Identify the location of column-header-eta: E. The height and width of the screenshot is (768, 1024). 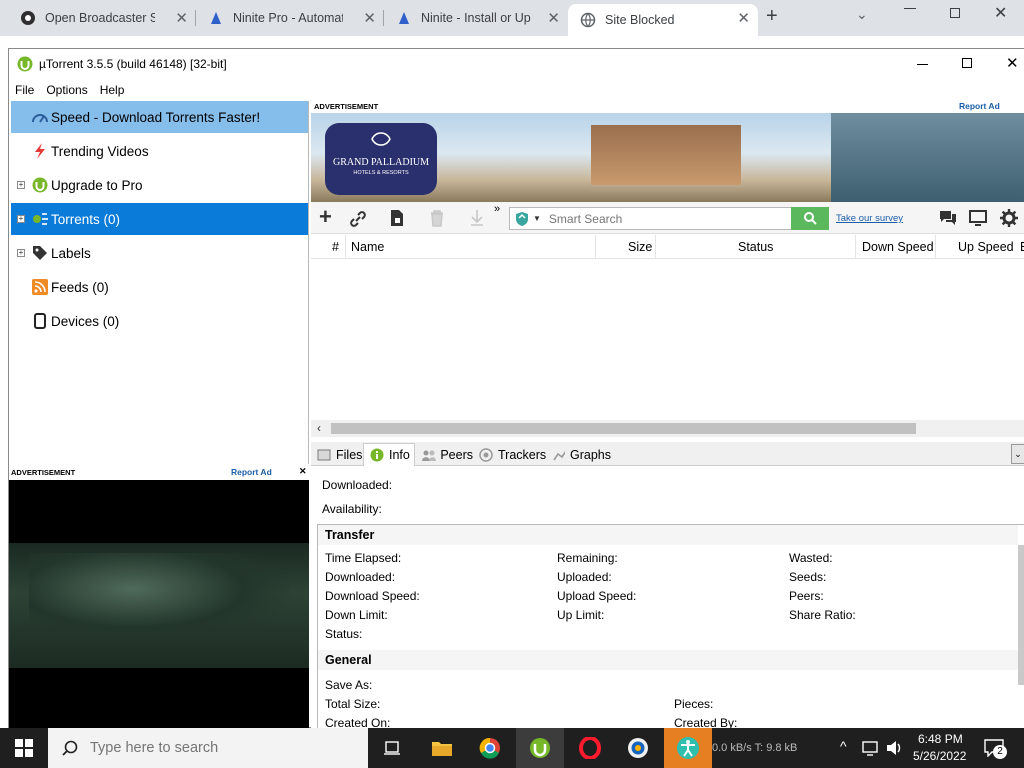
(1022, 247).